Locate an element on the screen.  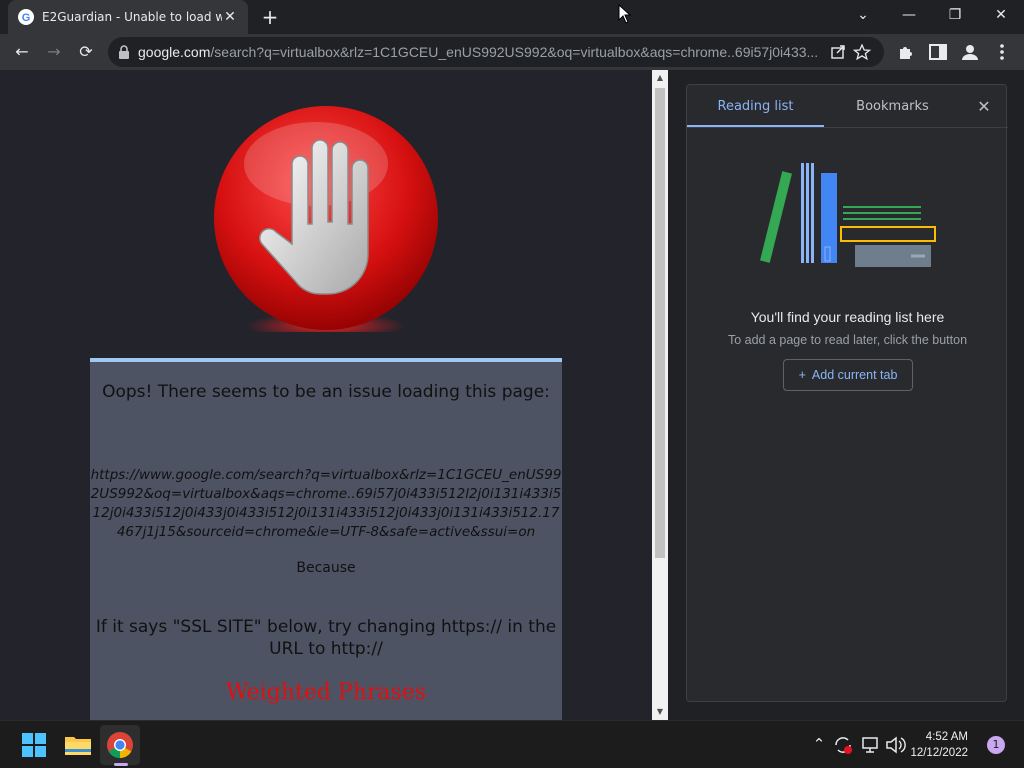
clock-date: 12/12/2022 is located at coordinates (939, 753).